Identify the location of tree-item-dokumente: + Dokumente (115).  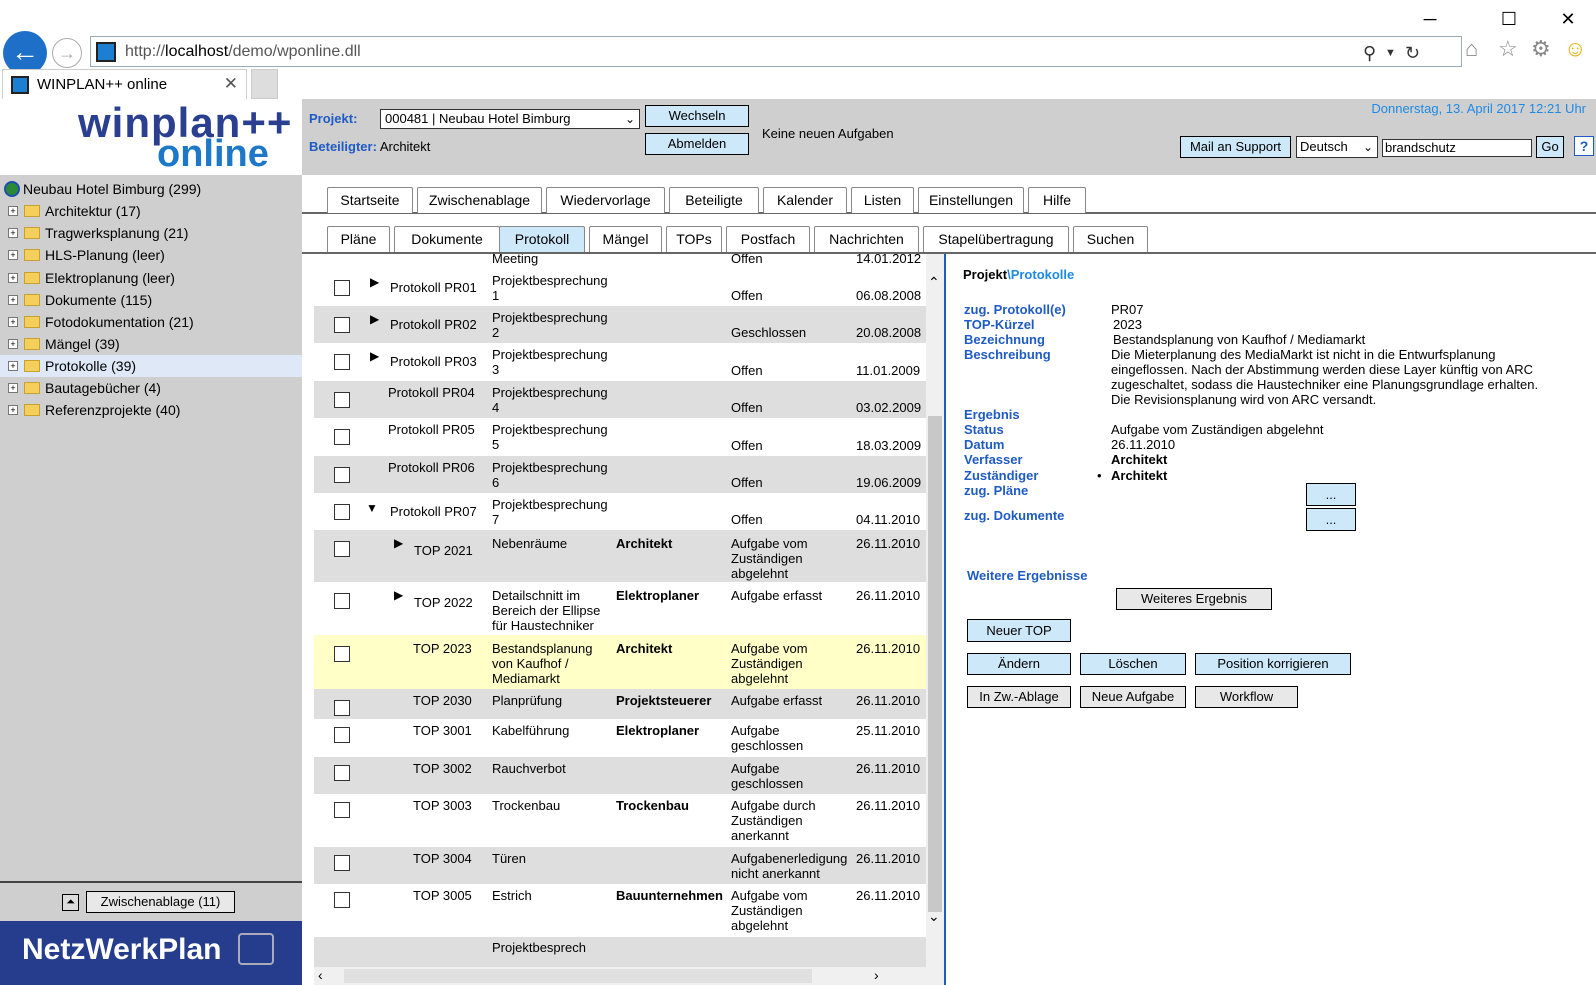
(151, 300).